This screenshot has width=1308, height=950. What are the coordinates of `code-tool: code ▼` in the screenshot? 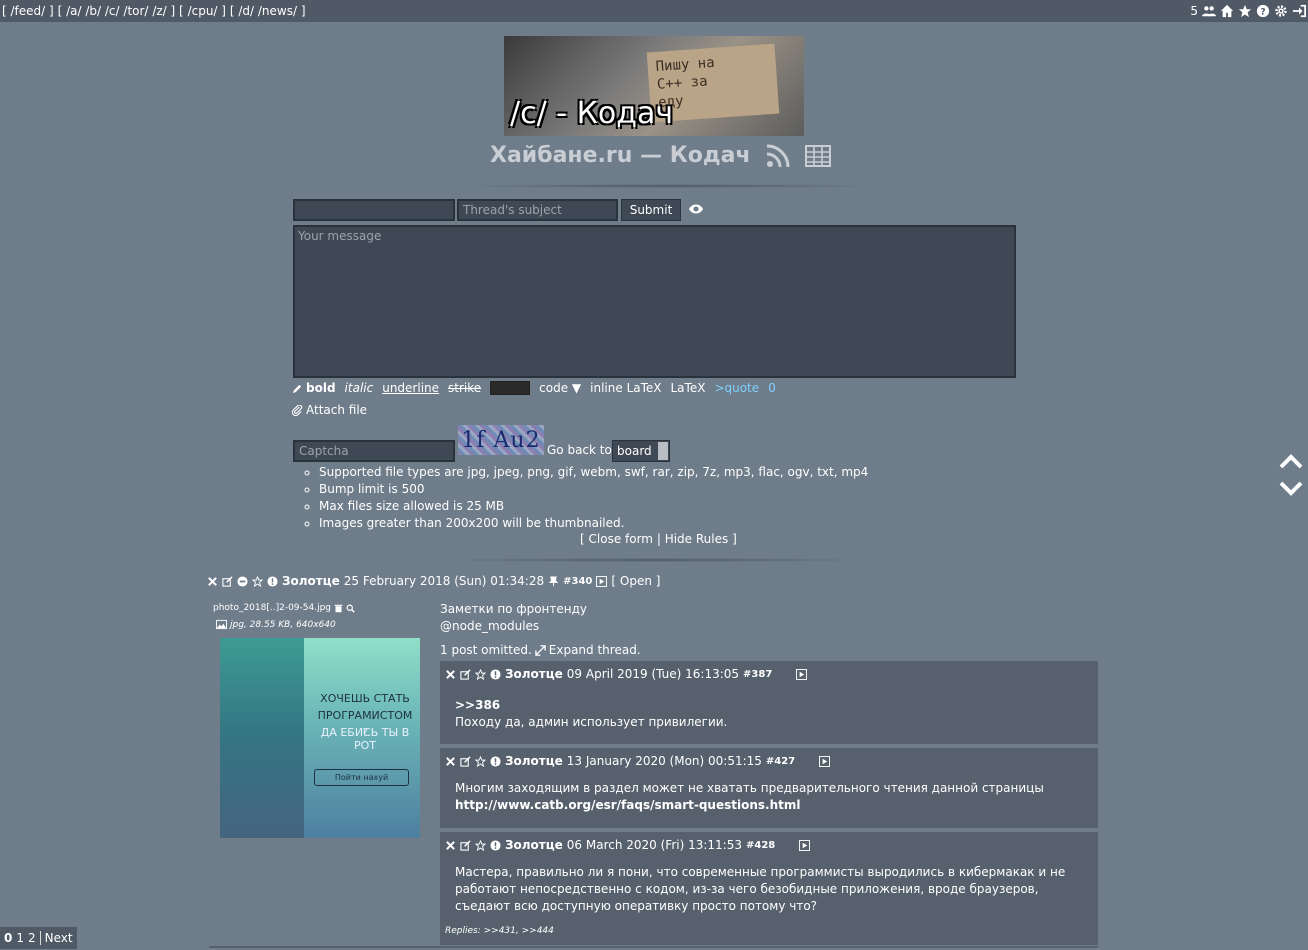 It's located at (560, 388).